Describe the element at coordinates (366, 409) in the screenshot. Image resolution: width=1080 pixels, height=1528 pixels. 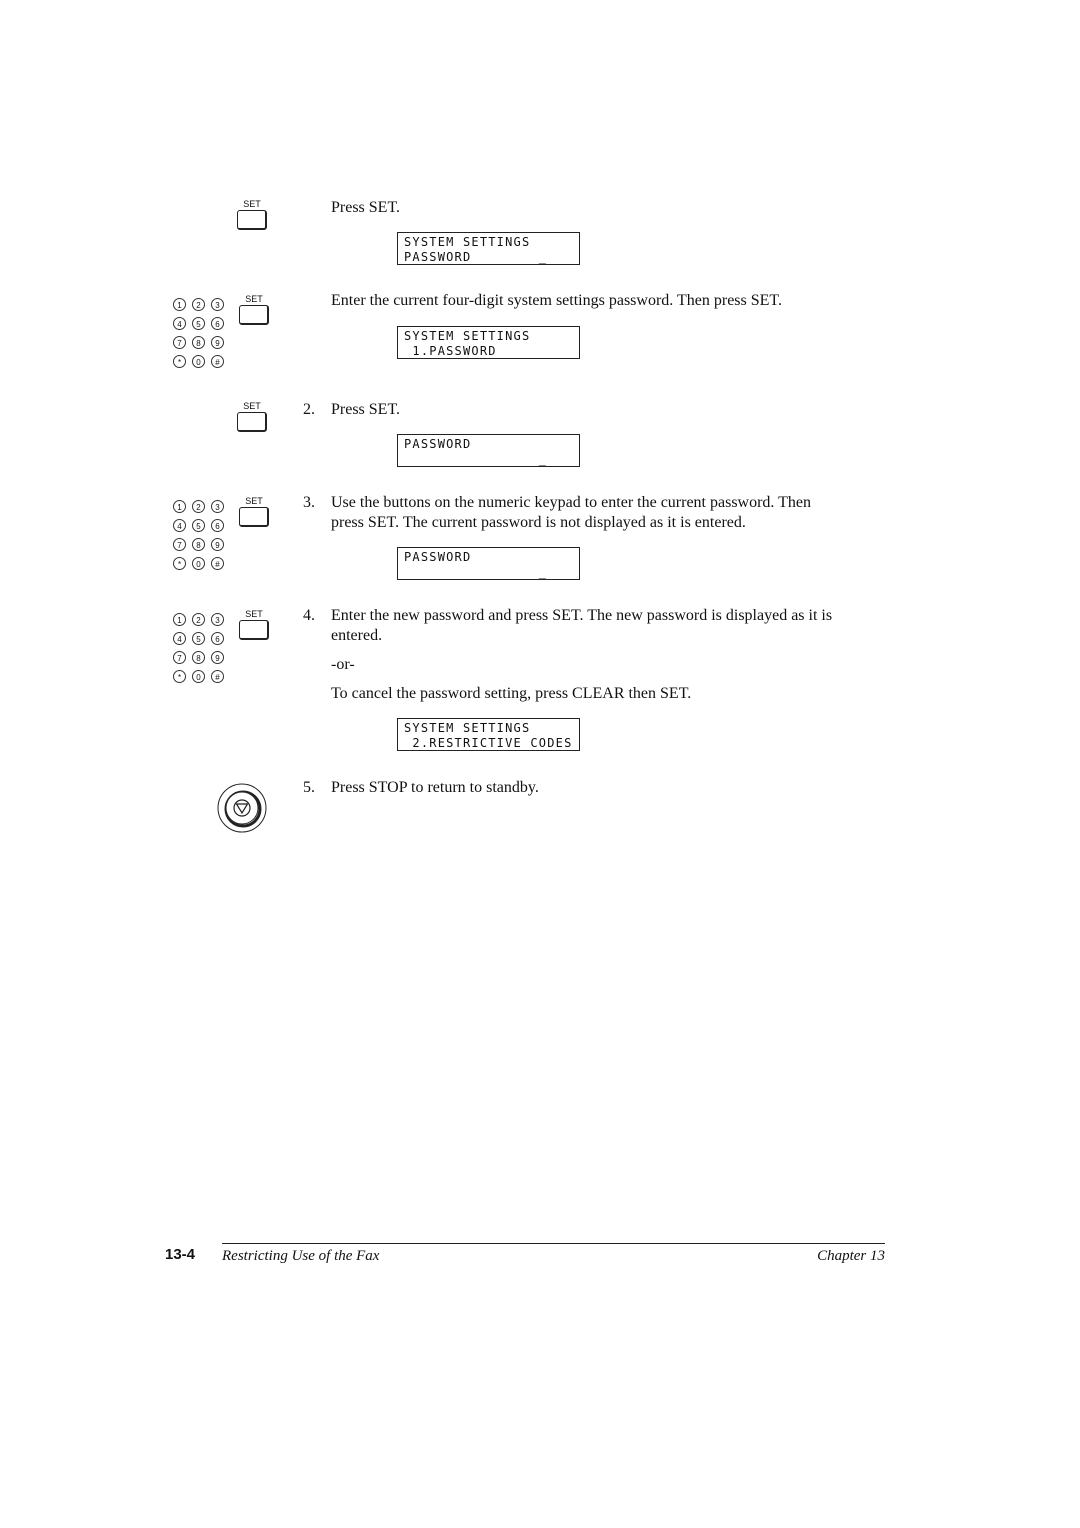
I see `step-text: Press SET.` at that location.